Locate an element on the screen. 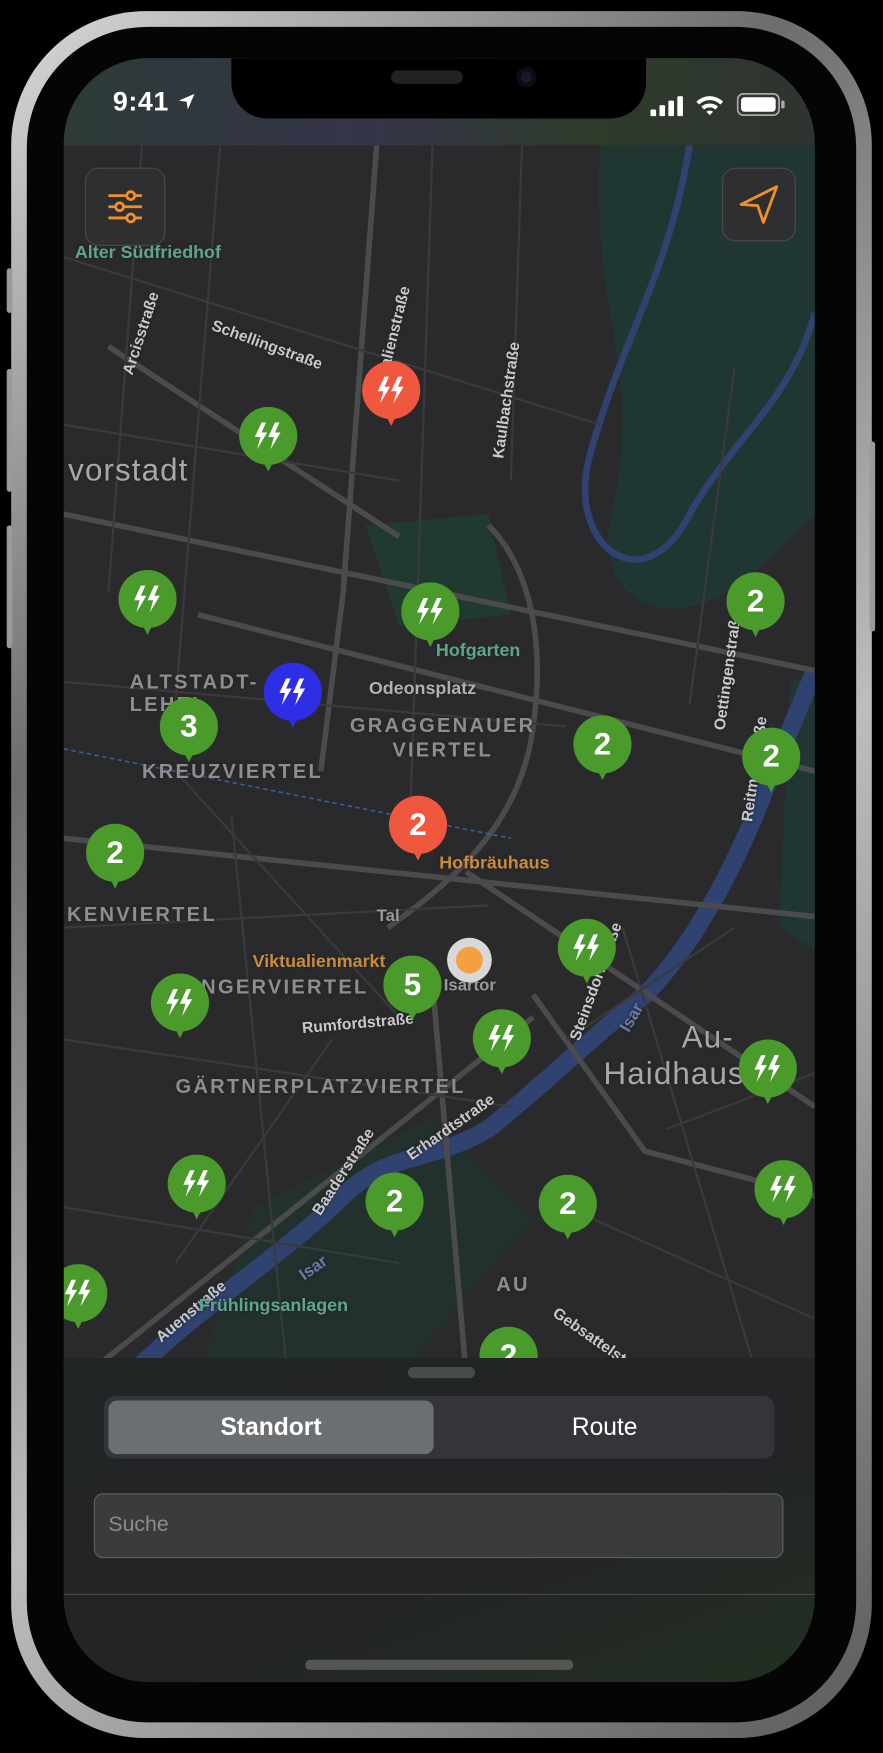  charger-marker-selected is located at coordinates (292, 696).